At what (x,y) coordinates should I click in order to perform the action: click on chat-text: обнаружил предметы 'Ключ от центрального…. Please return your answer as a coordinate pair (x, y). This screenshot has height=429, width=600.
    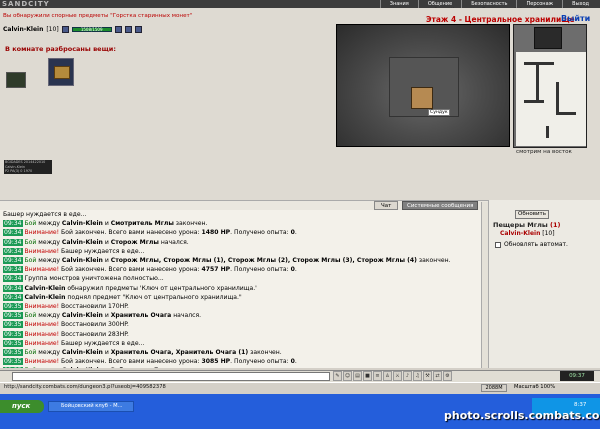
    Looking at the image, I should click on (161, 288).